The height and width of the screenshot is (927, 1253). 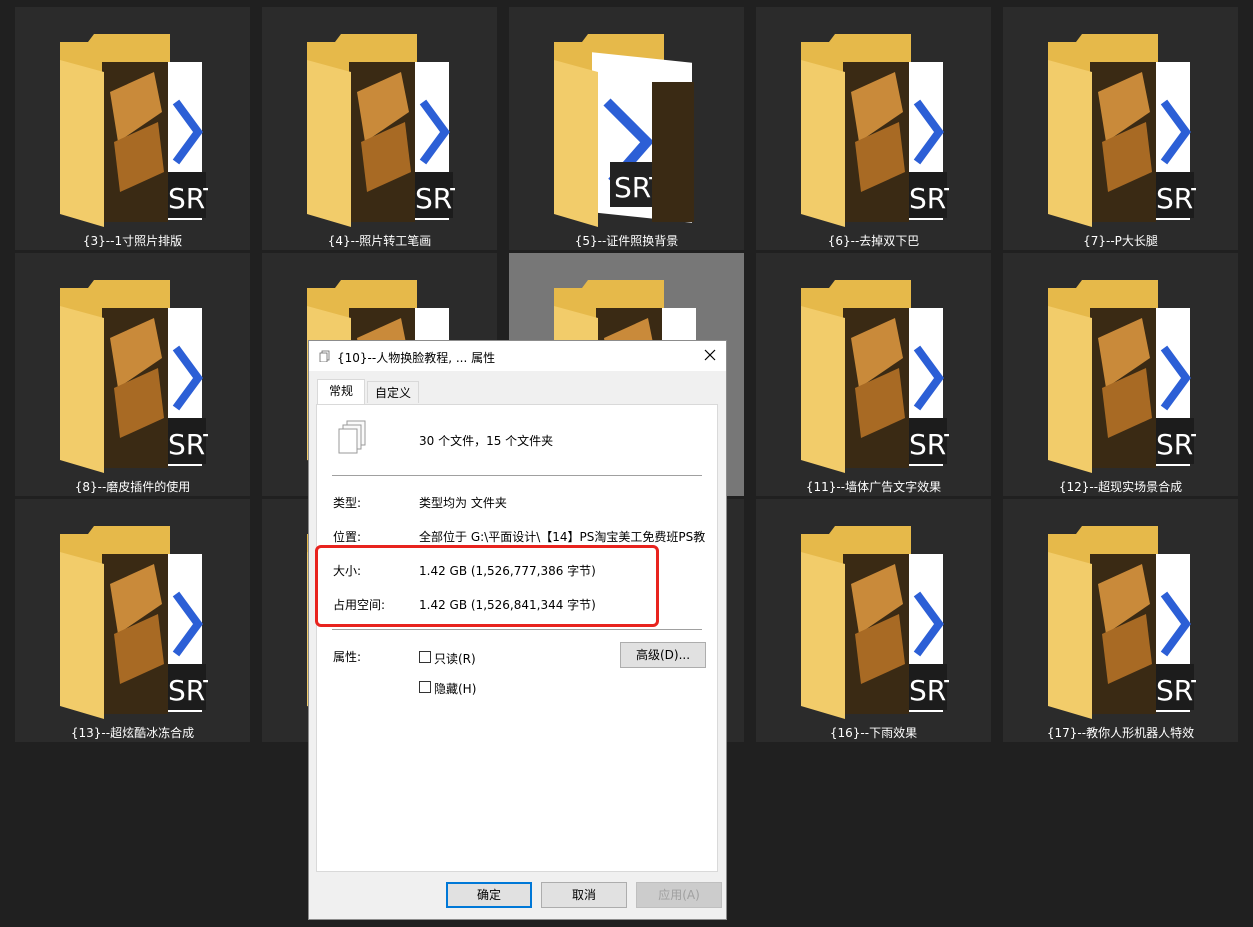 I want to click on folder-caption: {17}--教你人形机器人特效, so click(x=1120, y=733).